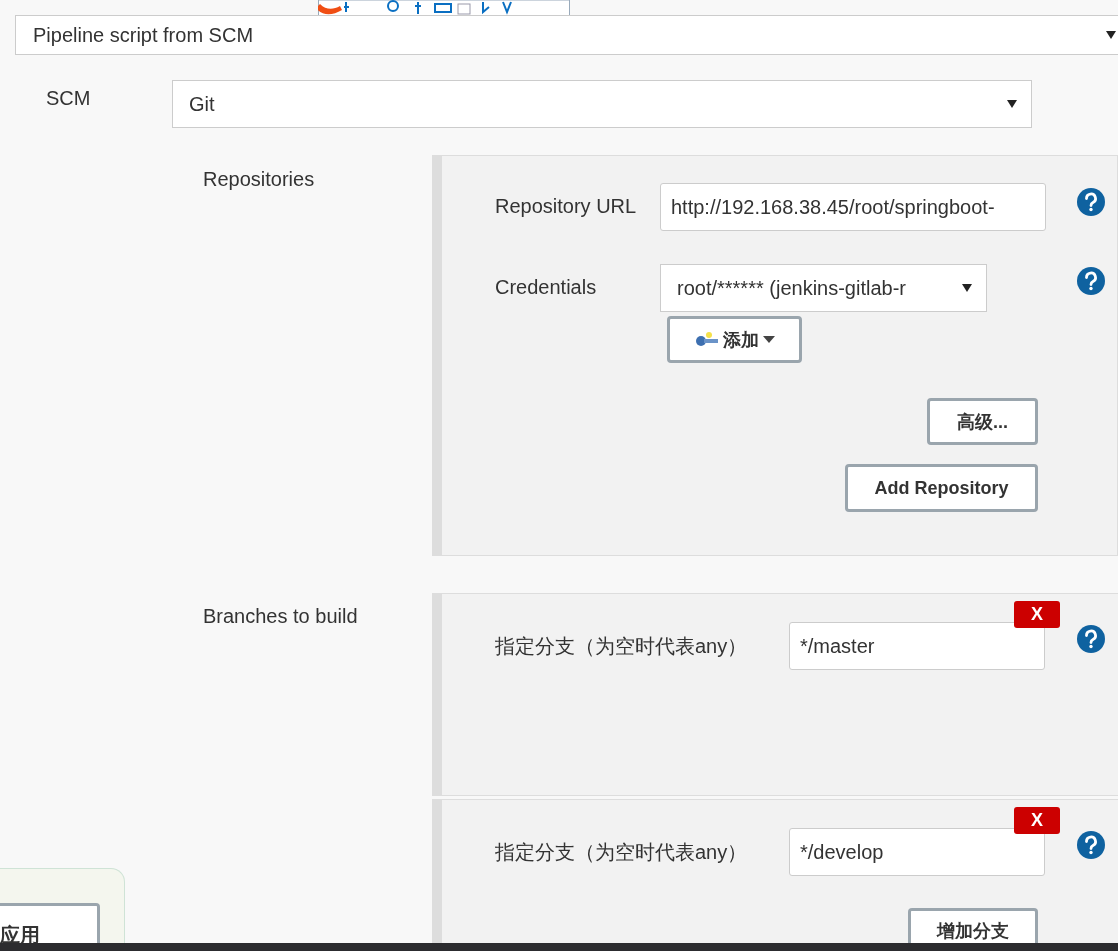 The image size is (1118, 951). I want to click on branch-specifier-field: */develop, so click(917, 852).